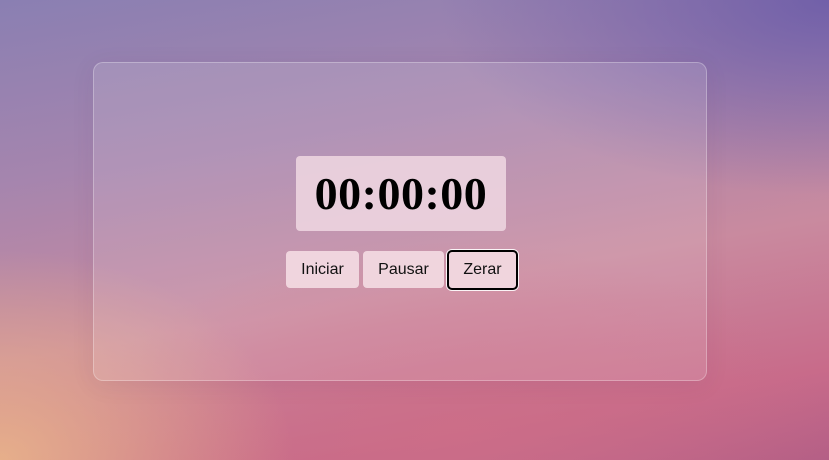 Image resolution: width=829 pixels, height=460 pixels. I want to click on time-display: 00:00:00, so click(401, 193).